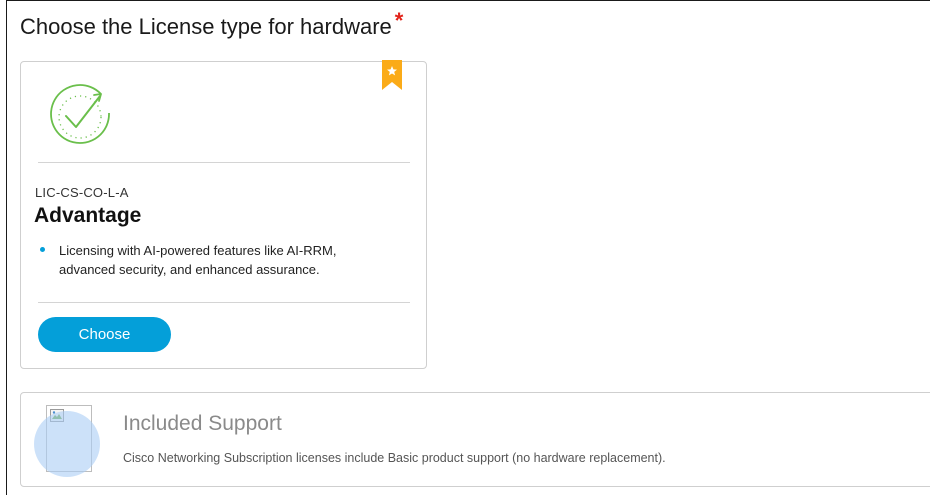 This screenshot has height=495, width=930. Describe the element at coordinates (67, 444) in the screenshot. I see `click-highlight` at that location.